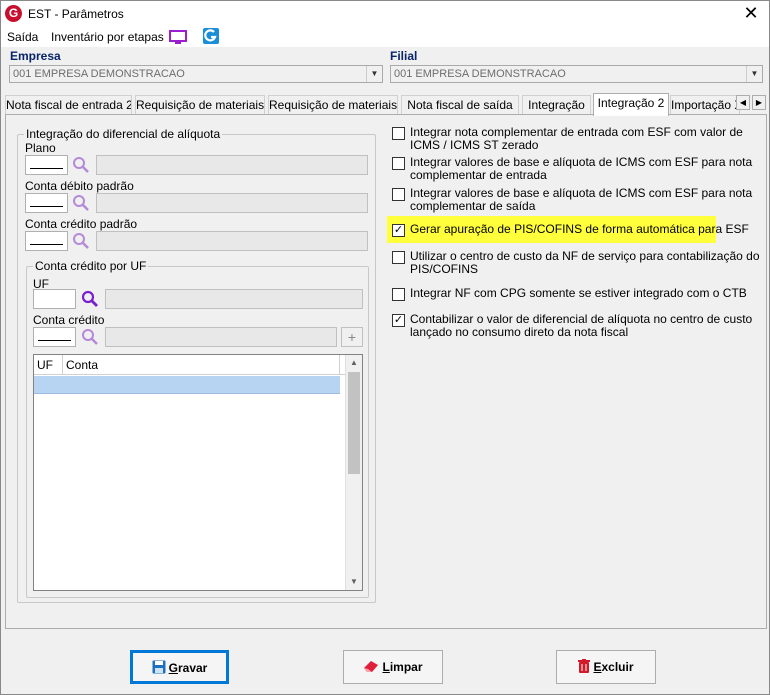 The width and height of the screenshot is (770, 695). Describe the element at coordinates (40, 148) in the screenshot. I see `plano-label: Plano` at that location.